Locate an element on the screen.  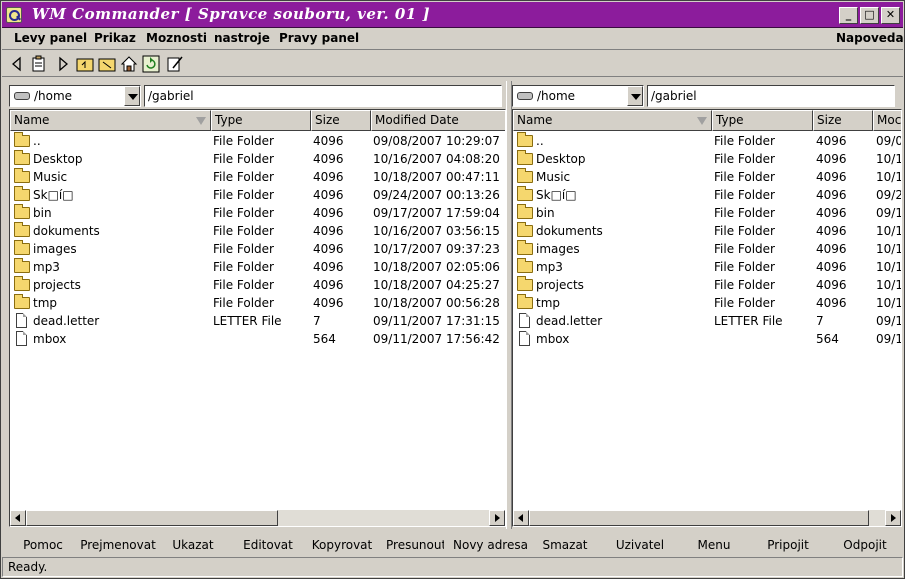
table-row: mbox 564 09/11/2007 17:56:42 is located at coordinates (257, 339).